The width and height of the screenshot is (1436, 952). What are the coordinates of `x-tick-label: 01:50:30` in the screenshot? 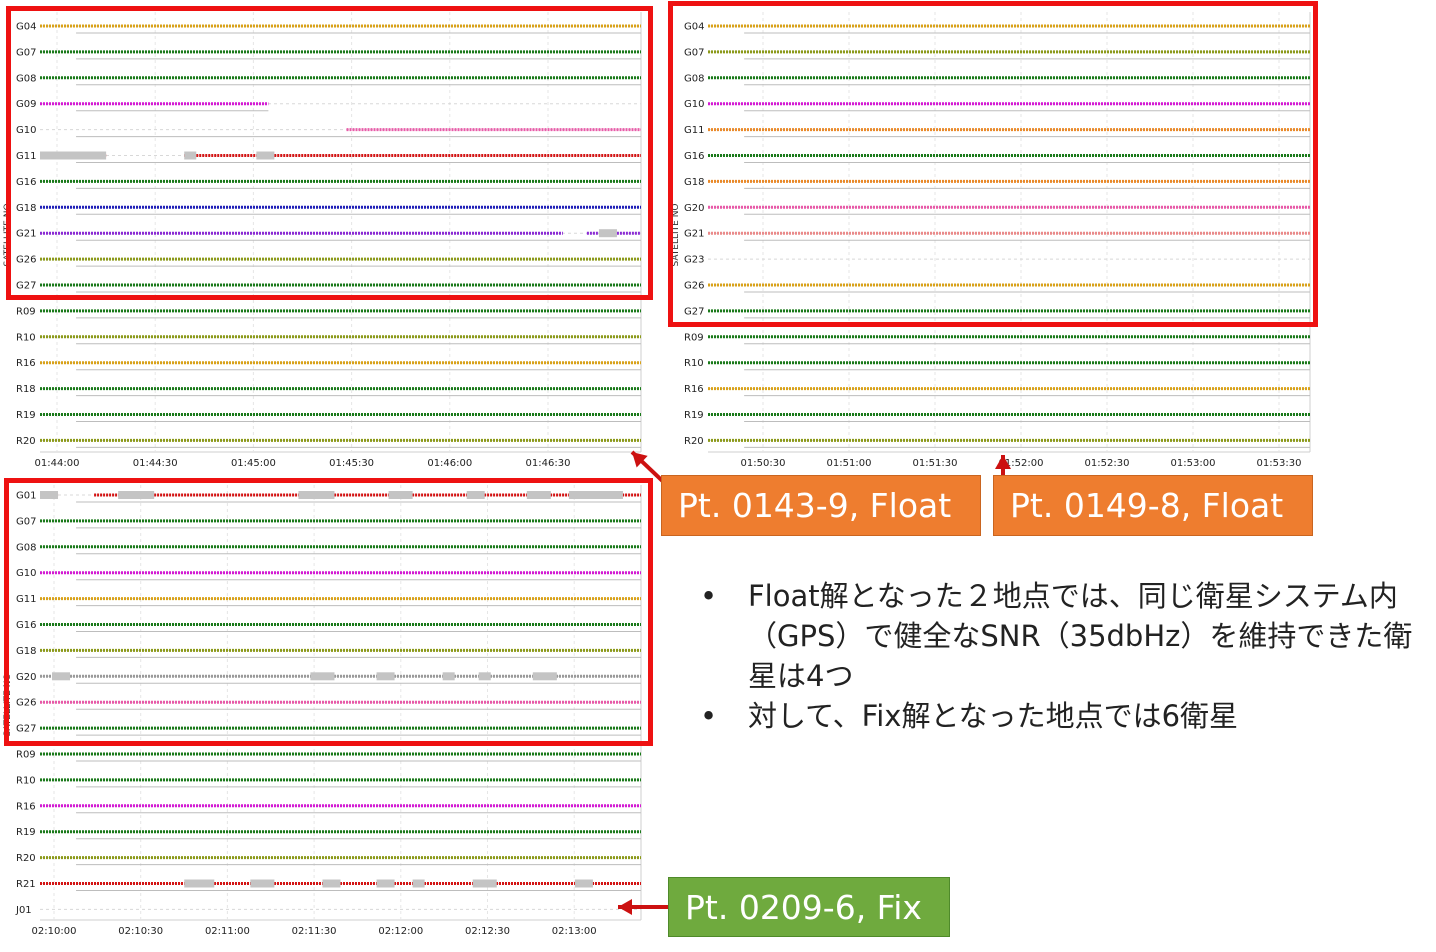 It's located at (763, 463).